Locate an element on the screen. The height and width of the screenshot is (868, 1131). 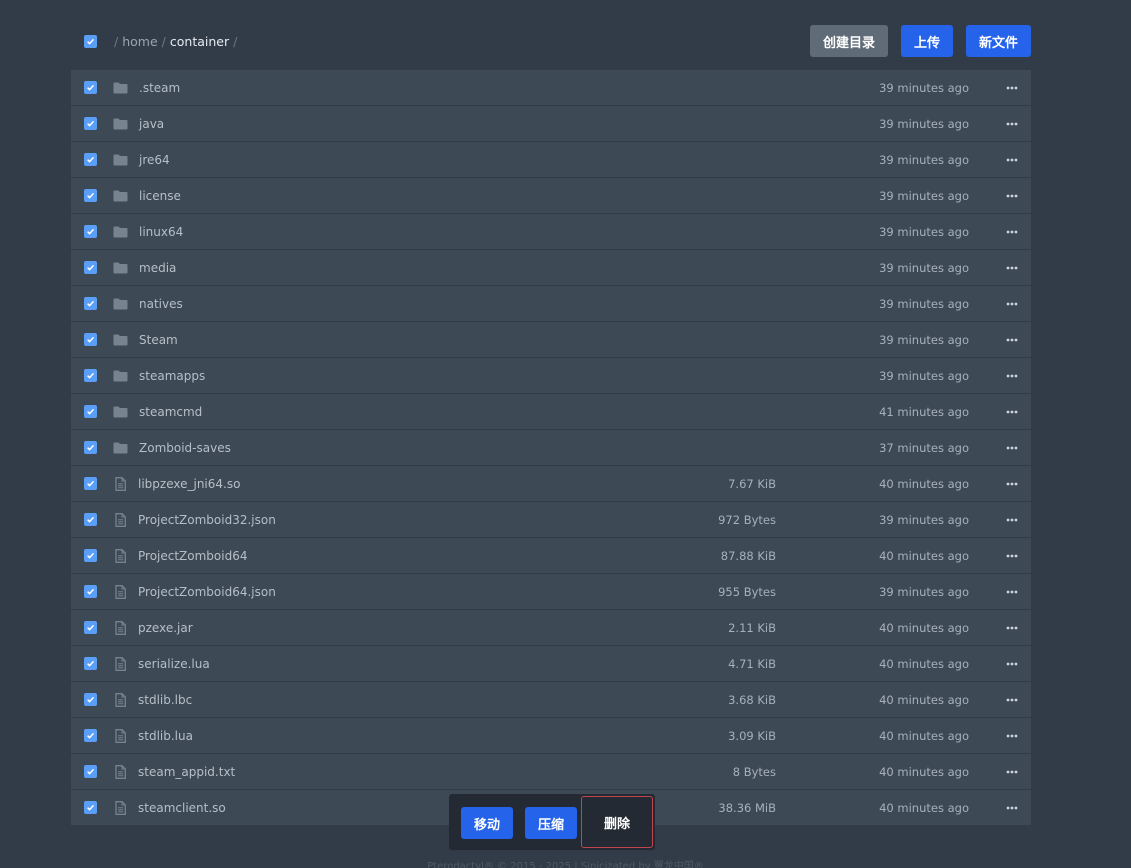
file-name: ProjectZomboid64 is located at coordinates (193, 556).